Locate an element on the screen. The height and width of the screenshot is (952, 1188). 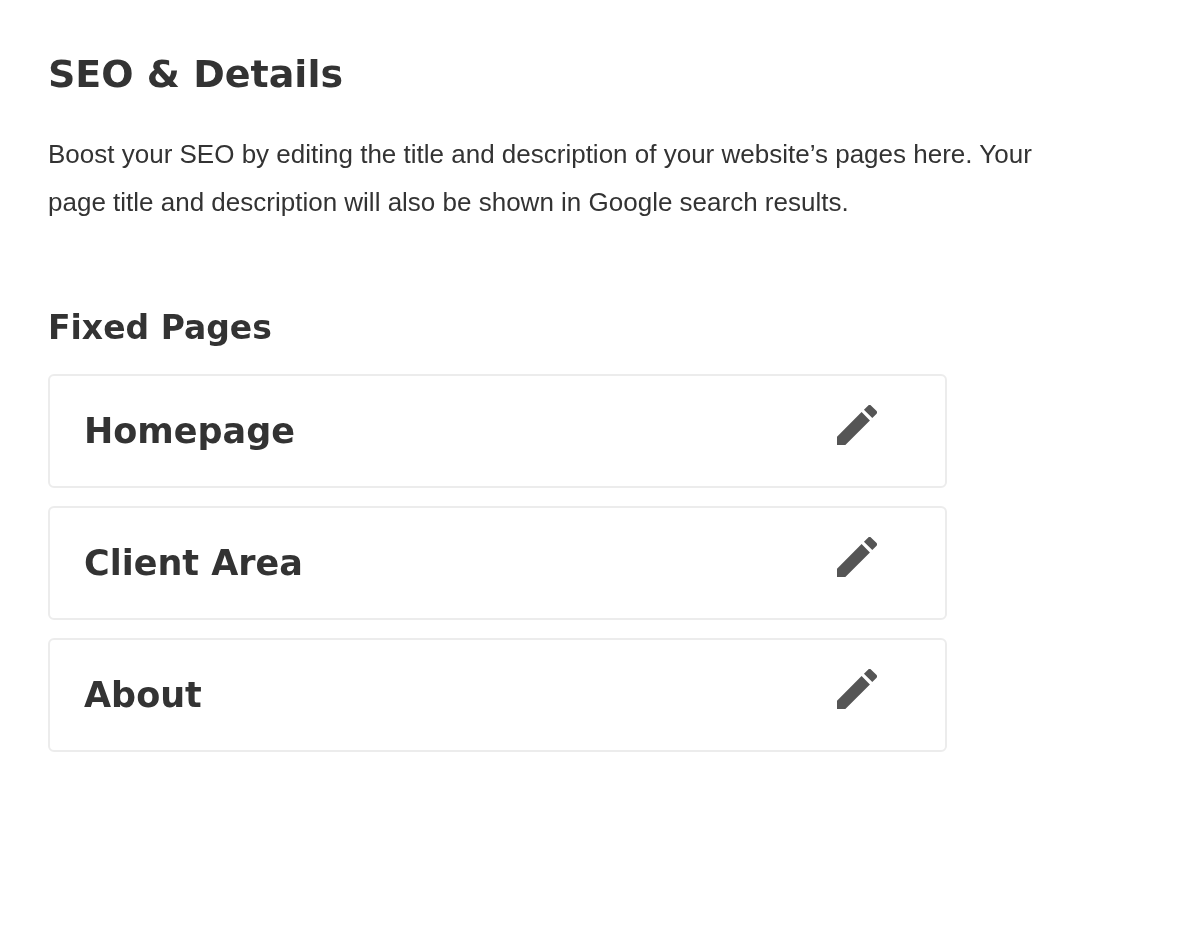
page-name: Client Area is located at coordinates (193, 563).